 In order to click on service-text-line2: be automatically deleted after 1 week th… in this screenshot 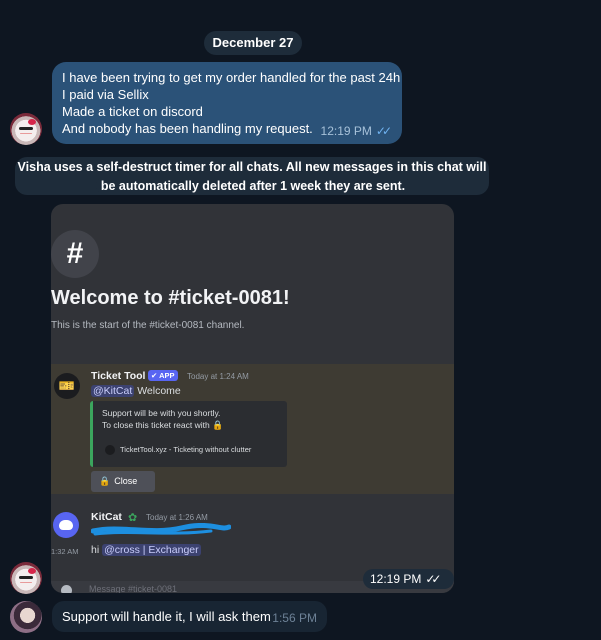, I will do `click(253, 186)`.